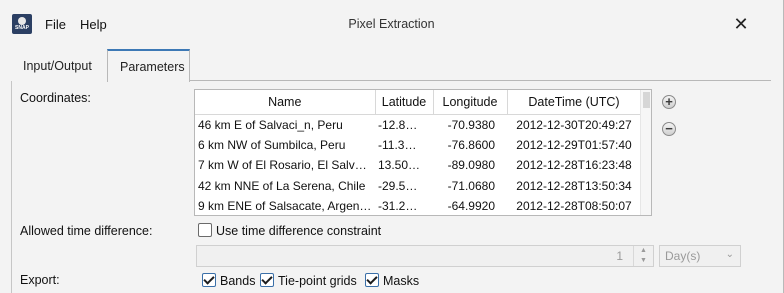  I want to click on window-title: Pixel Extraction, so click(391, 24).